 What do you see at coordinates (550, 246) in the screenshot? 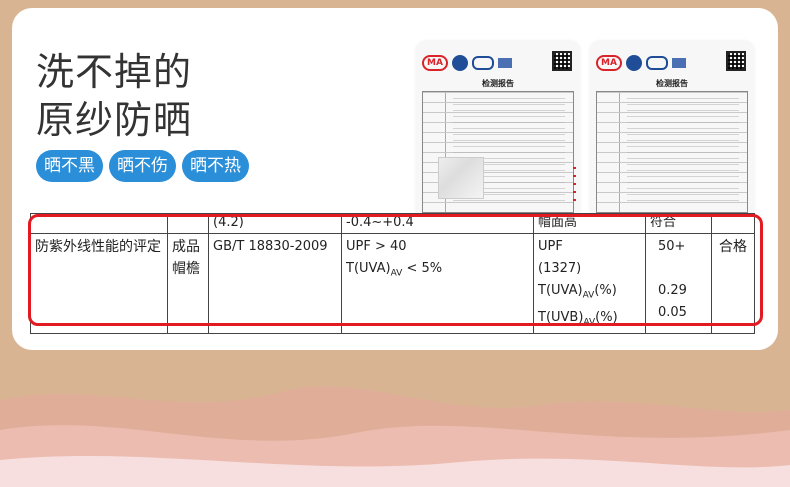
I see `result-label-upf: UPF` at bounding box center [550, 246].